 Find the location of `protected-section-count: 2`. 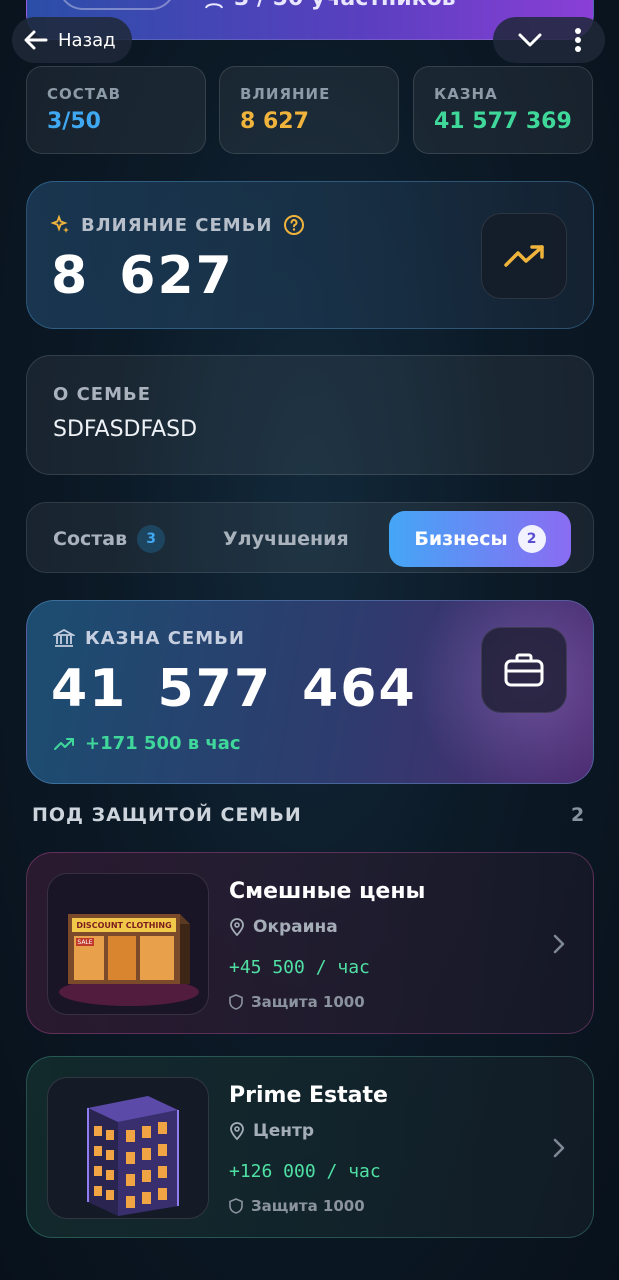

protected-section-count: 2 is located at coordinates (578, 815).